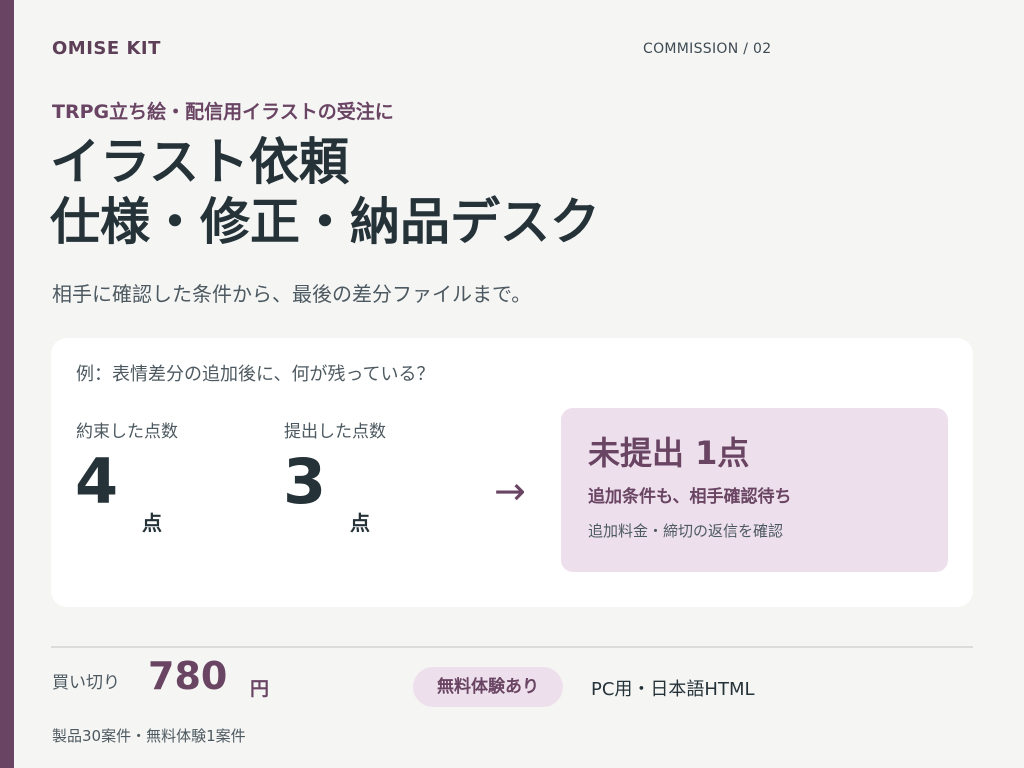 This screenshot has width=1024, height=768. Describe the element at coordinates (325, 192) in the screenshot. I see `page-title: イラスト依頼 仕様・修正・納品デスク` at that location.